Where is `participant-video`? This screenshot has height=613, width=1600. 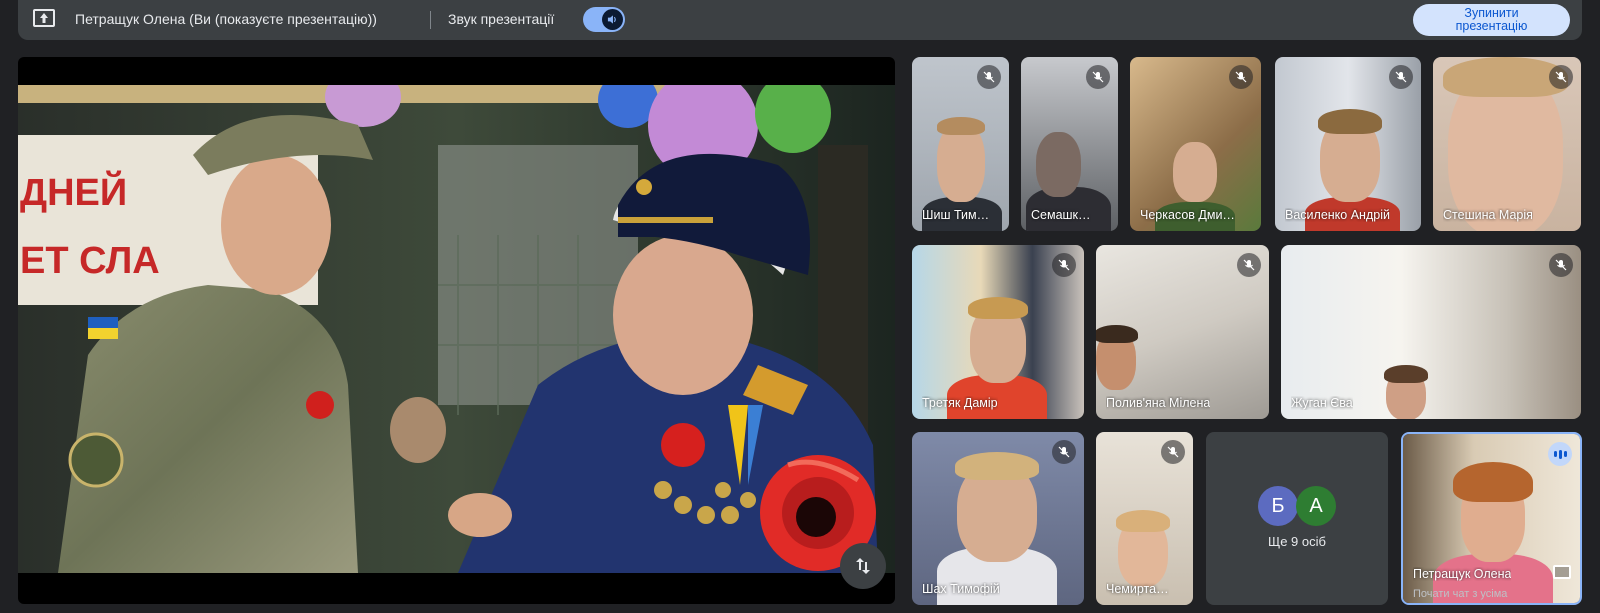
participant-video is located at coordinates (1431, 332).